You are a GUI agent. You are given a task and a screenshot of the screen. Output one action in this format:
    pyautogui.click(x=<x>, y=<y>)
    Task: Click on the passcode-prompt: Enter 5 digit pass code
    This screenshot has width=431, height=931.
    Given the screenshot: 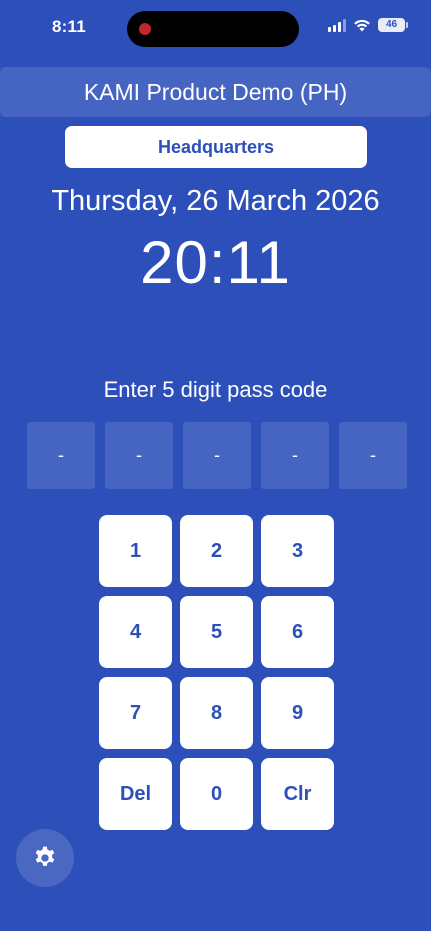 What is the action you would take?
    pyautogui.click(x=215, y=389)
    